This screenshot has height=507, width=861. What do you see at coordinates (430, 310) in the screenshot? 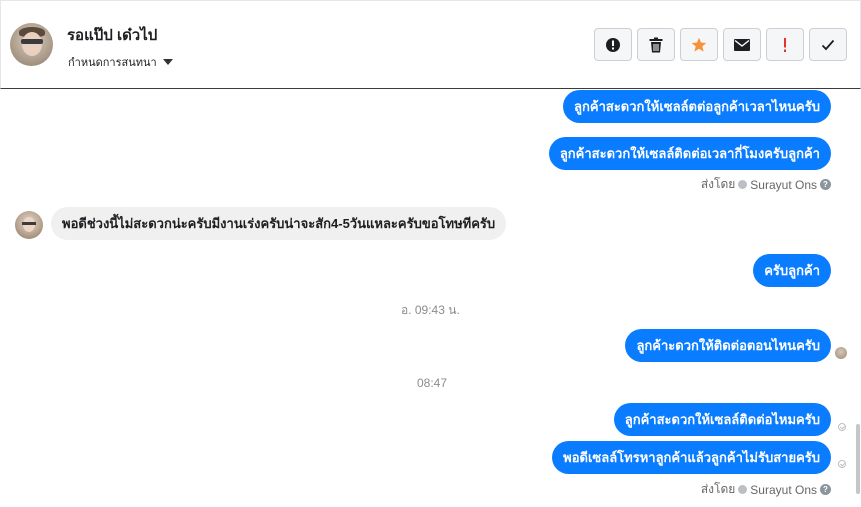
I see `timestamp: อ. 09:43 น.` at bounding box center [430, 310].